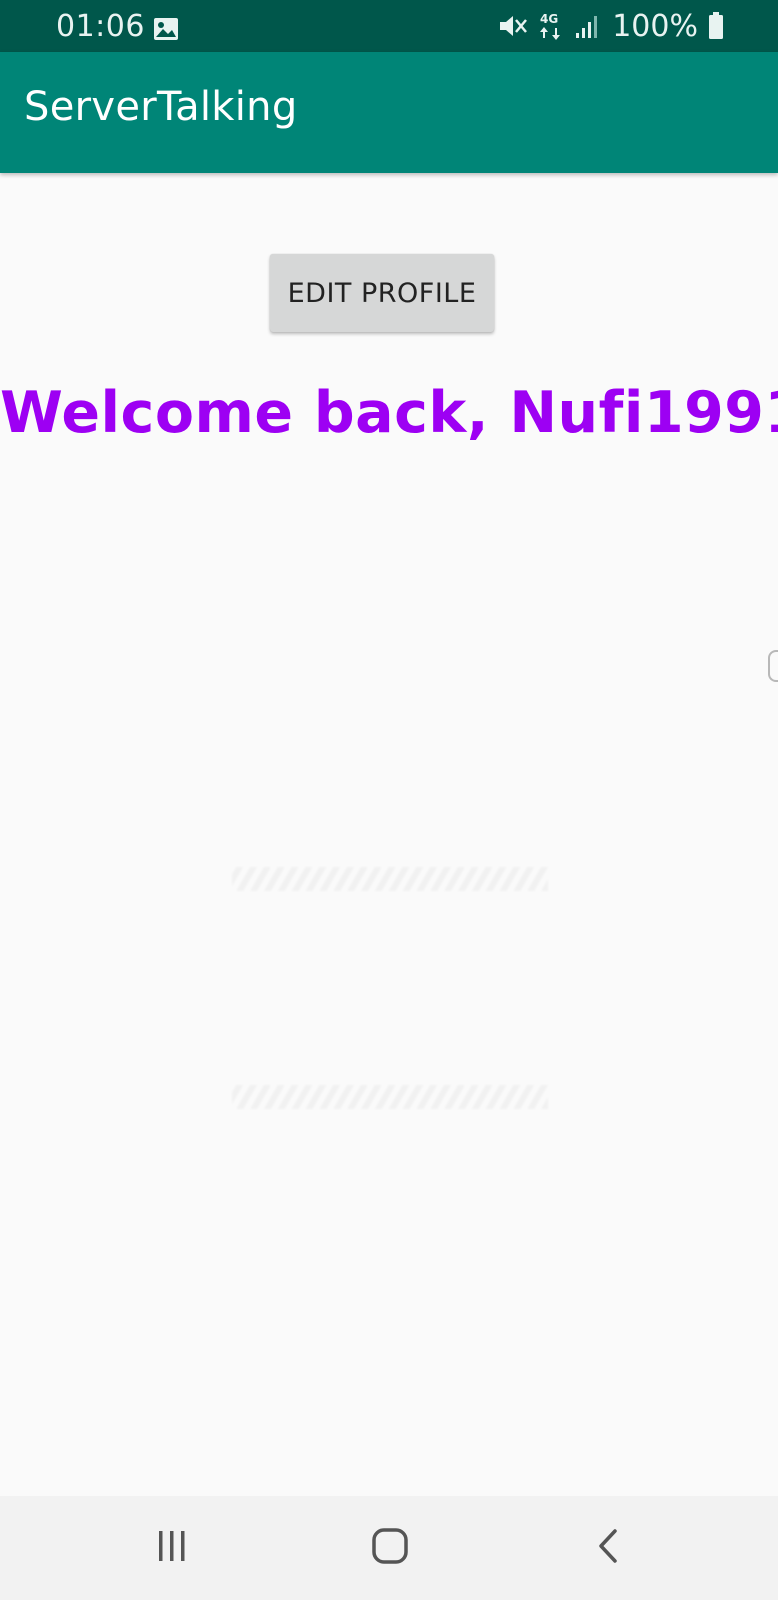 This screenshot has width=778, height=1600. What do you see at coordinates (513, 26) in the screenshot?
I see `mute-icon` at bounding box center [513, 26].